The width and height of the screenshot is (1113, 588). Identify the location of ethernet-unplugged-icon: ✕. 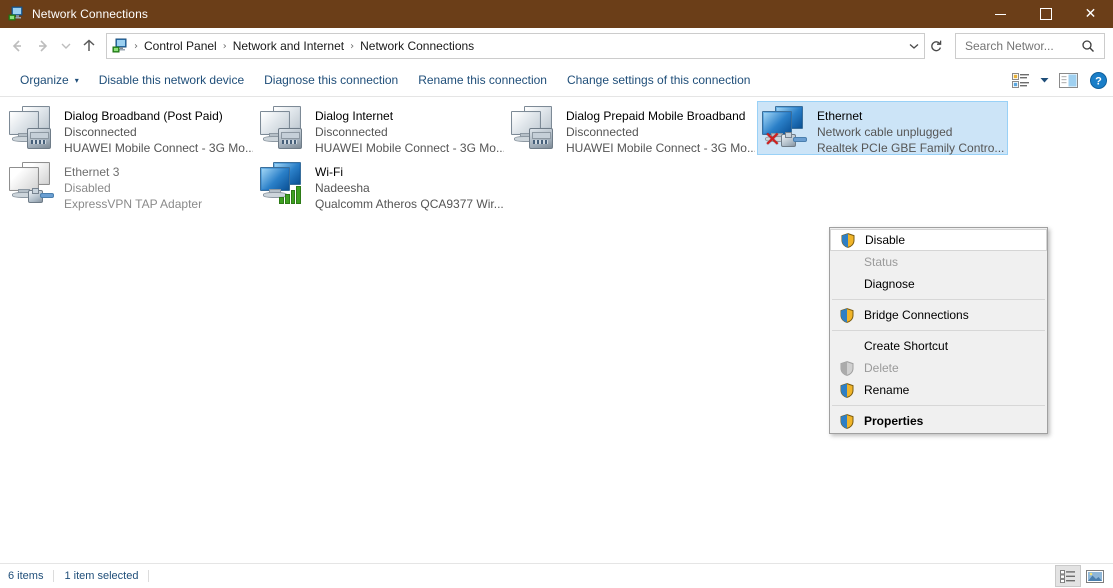
(785, 129).